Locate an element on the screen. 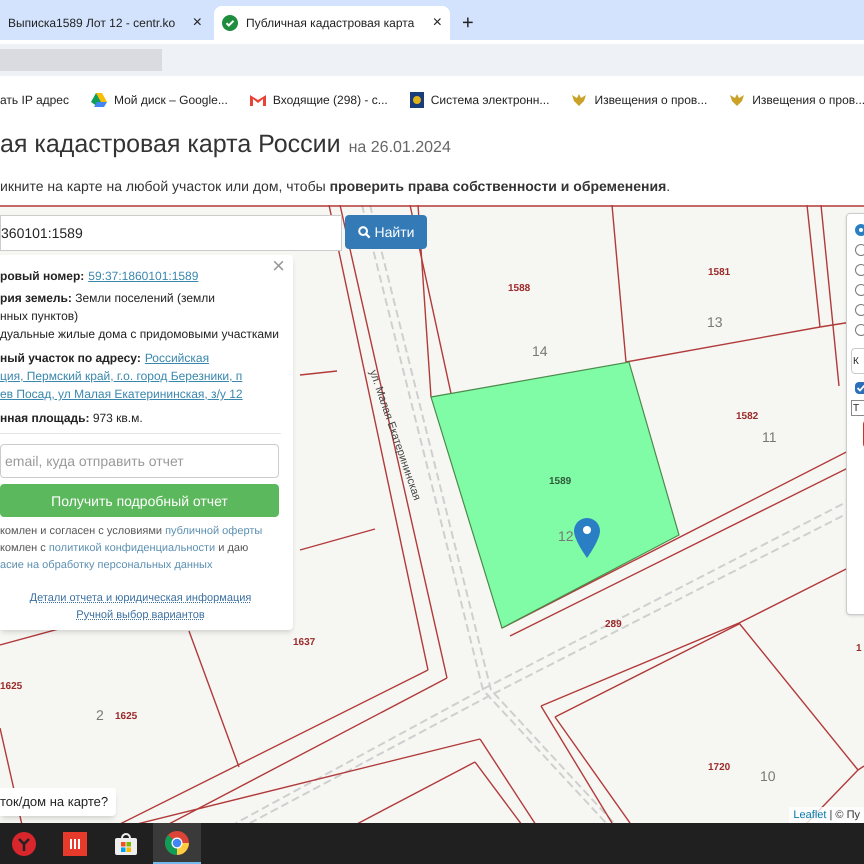  house-number: 12 is located at coordinates (566, 536).